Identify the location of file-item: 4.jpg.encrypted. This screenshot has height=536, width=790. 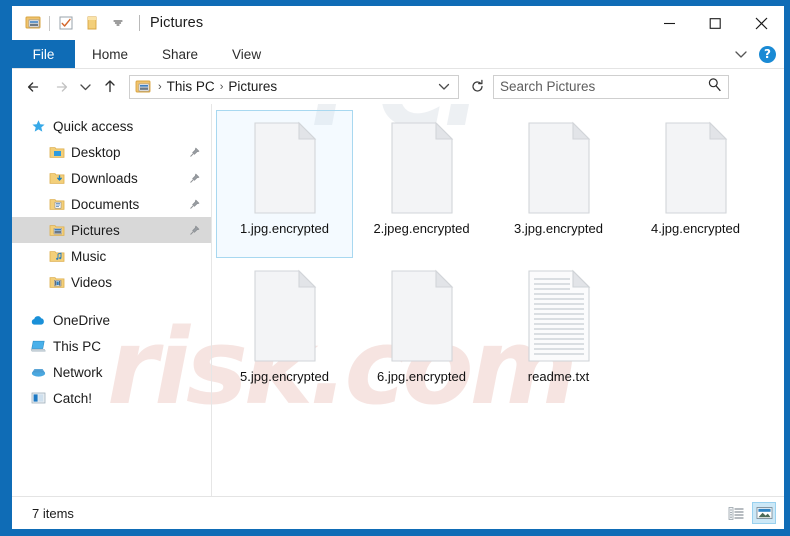
(695, 184).